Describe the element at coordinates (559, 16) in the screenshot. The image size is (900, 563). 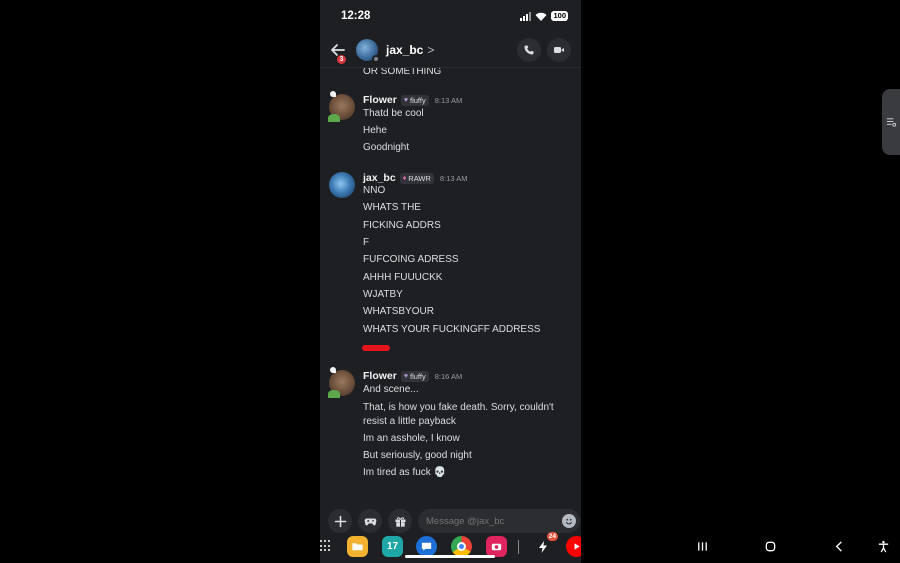
I see `battery-indicator: 100` at that location.